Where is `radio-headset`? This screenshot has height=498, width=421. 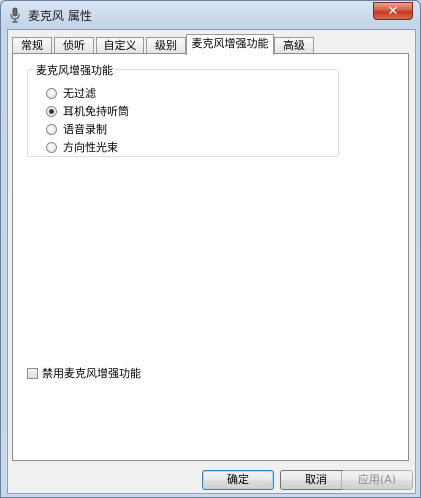 radio-headset is located at coordinates (51, 111).